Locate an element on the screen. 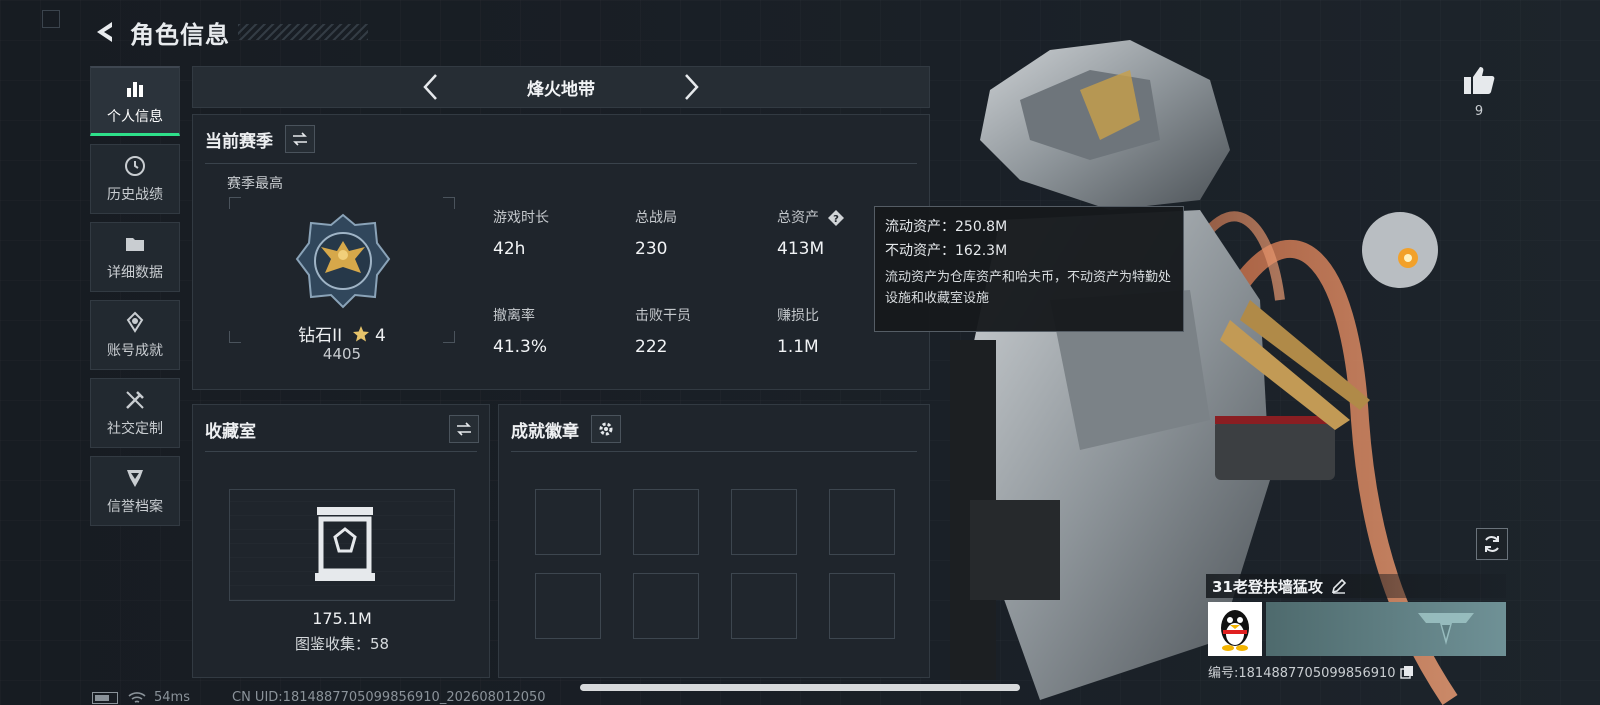  header: 角色信息 is located at coordinates (230, 32).